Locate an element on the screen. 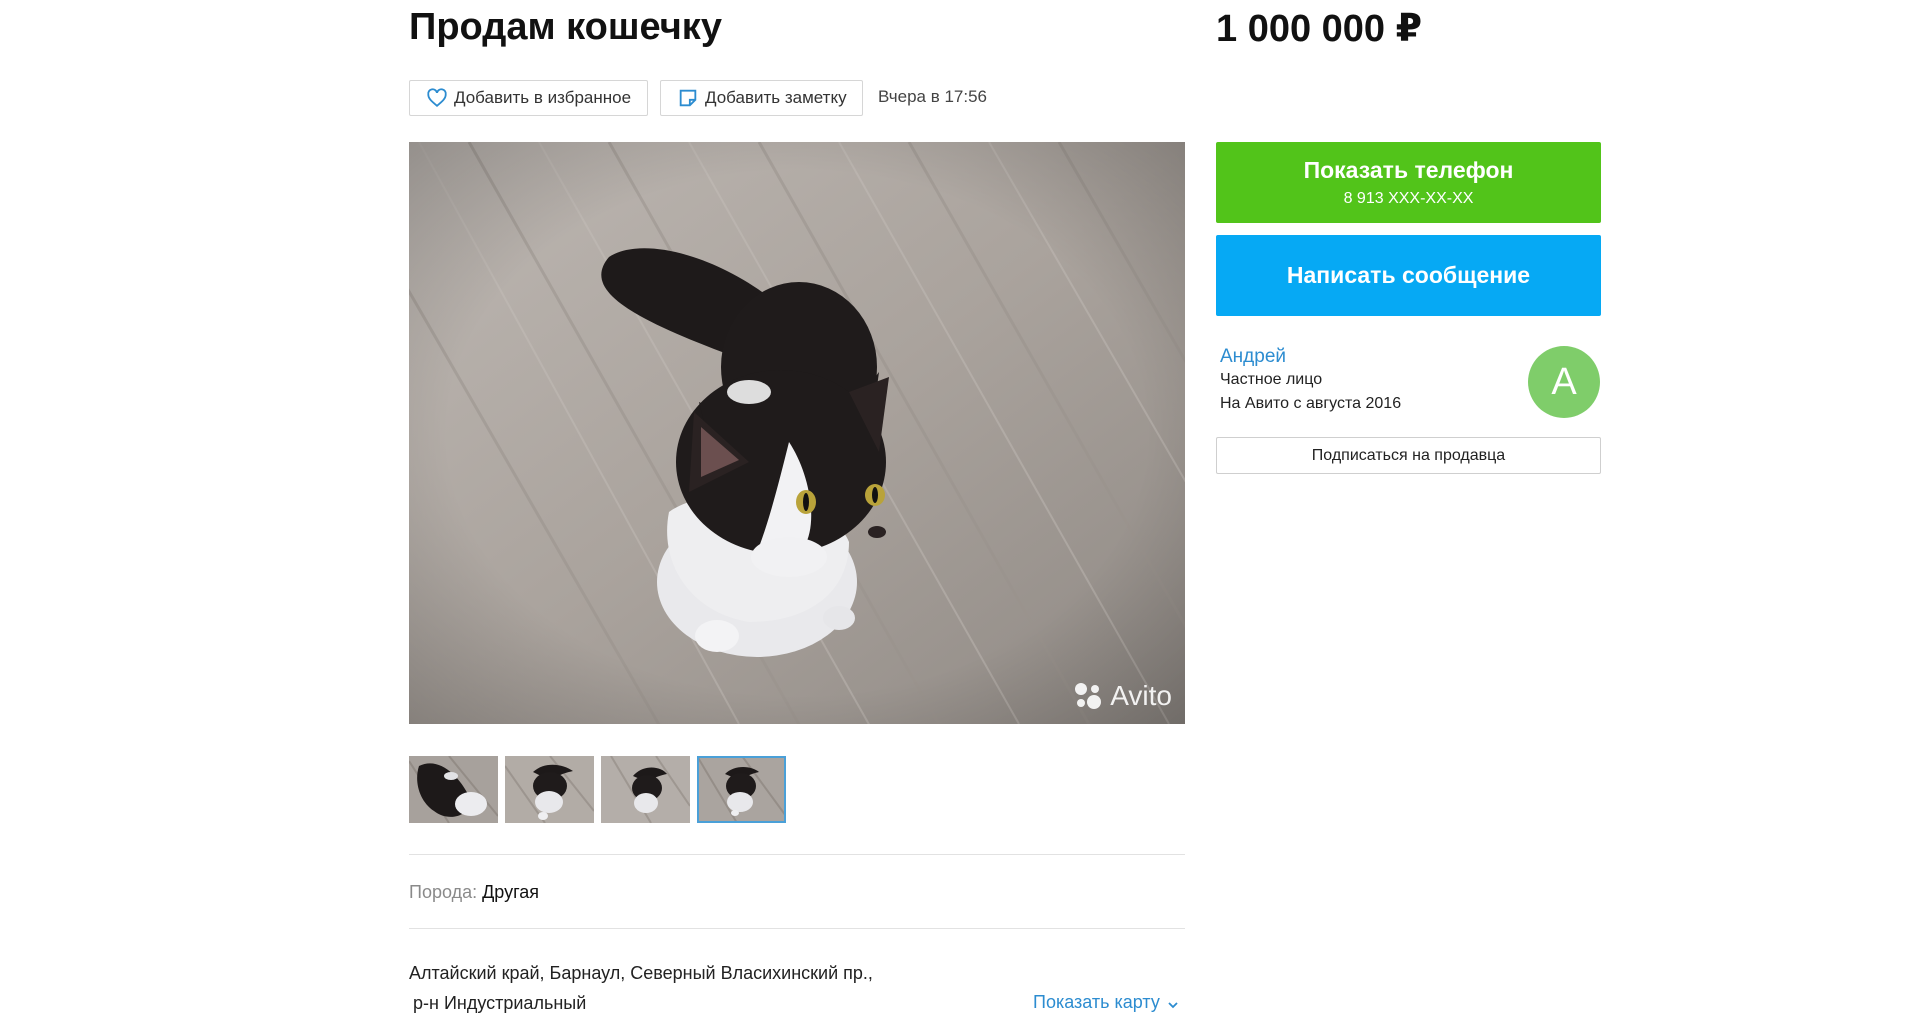 The height and width of the screenshot is (1020, 1920). listing-price: 1 000 000 ₽ is located at coordinates (1319, 29).